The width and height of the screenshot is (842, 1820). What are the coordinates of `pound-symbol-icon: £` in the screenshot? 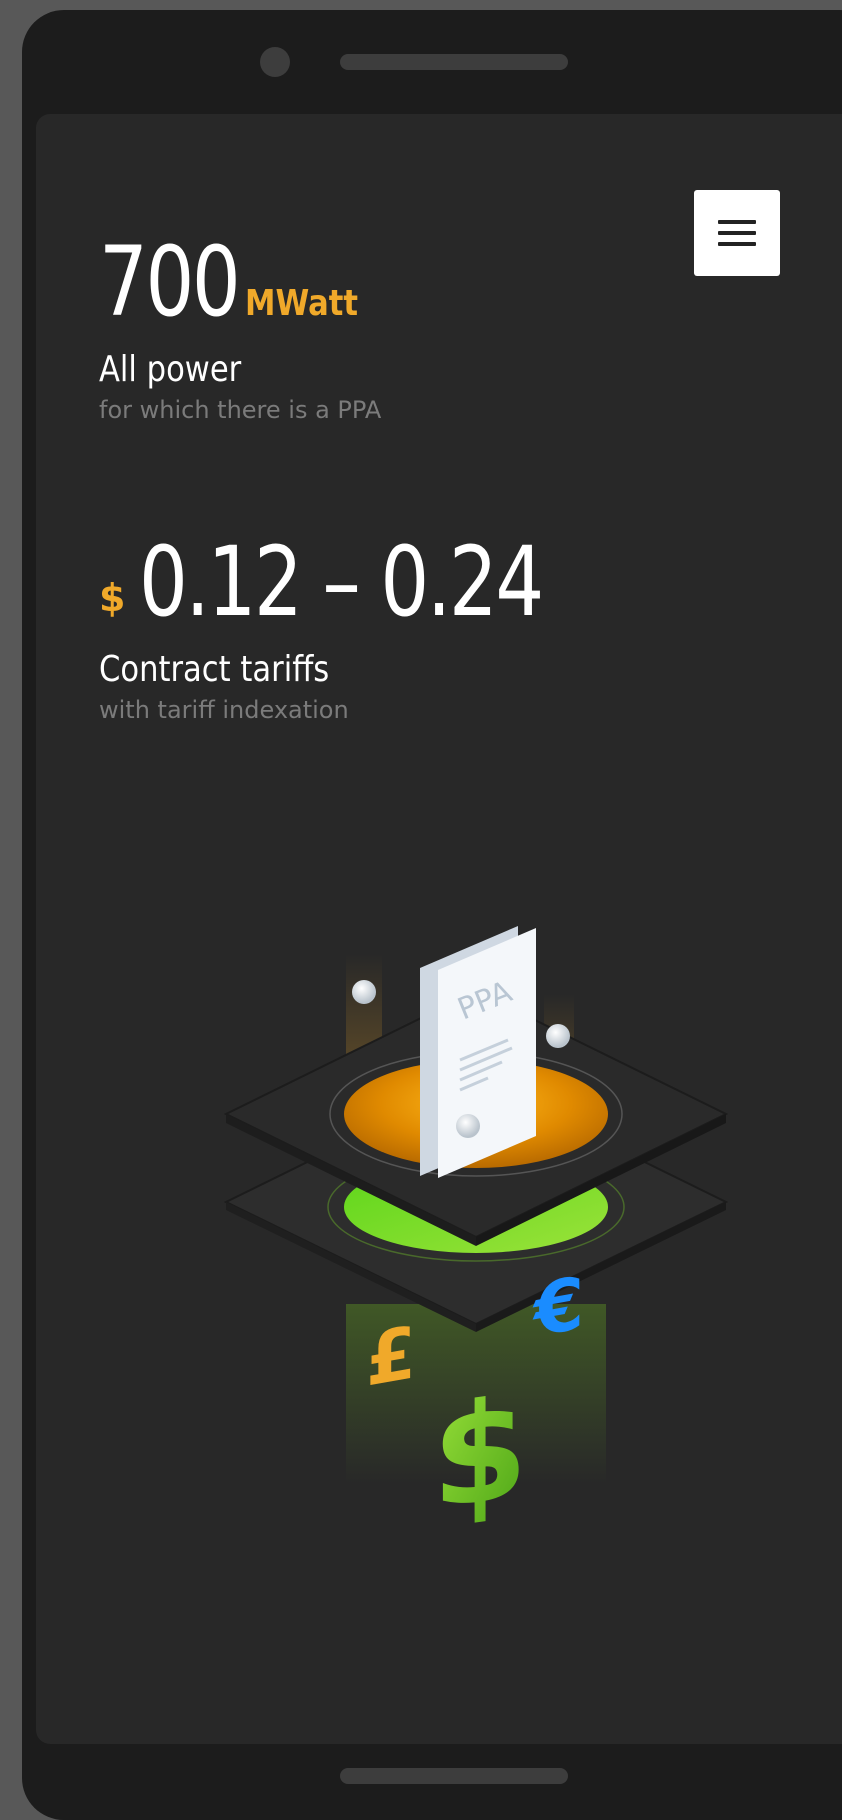 It's located at (391, 1357).